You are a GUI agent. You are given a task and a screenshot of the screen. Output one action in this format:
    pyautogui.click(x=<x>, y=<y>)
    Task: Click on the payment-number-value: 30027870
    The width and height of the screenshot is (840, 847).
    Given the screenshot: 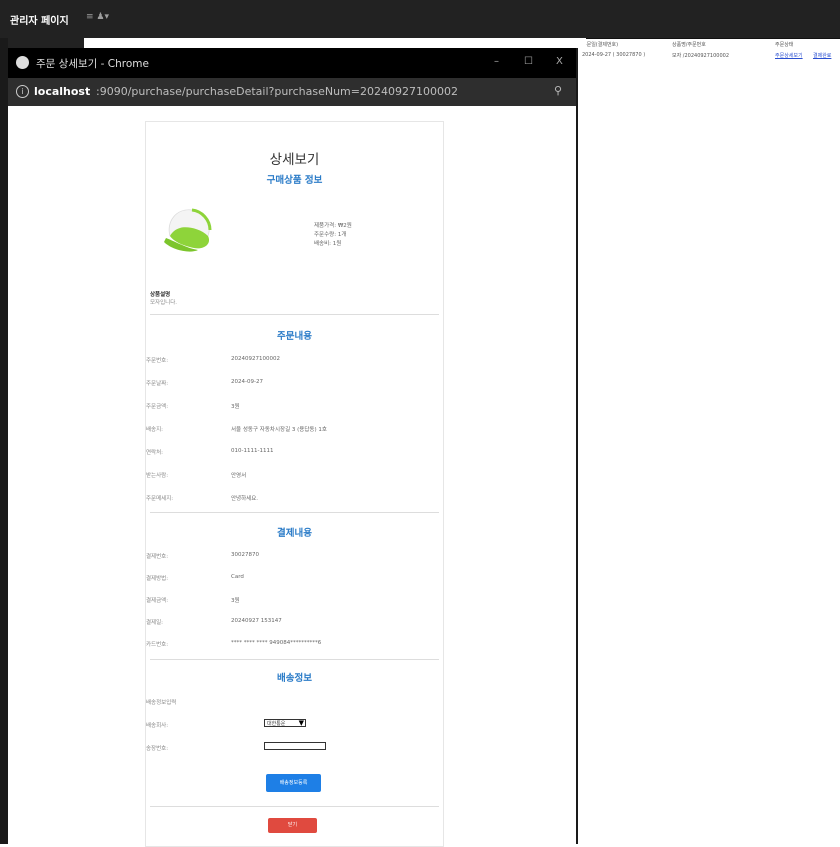 What is the action you would take?
    pyautogui.click(x=245, y=555)
    